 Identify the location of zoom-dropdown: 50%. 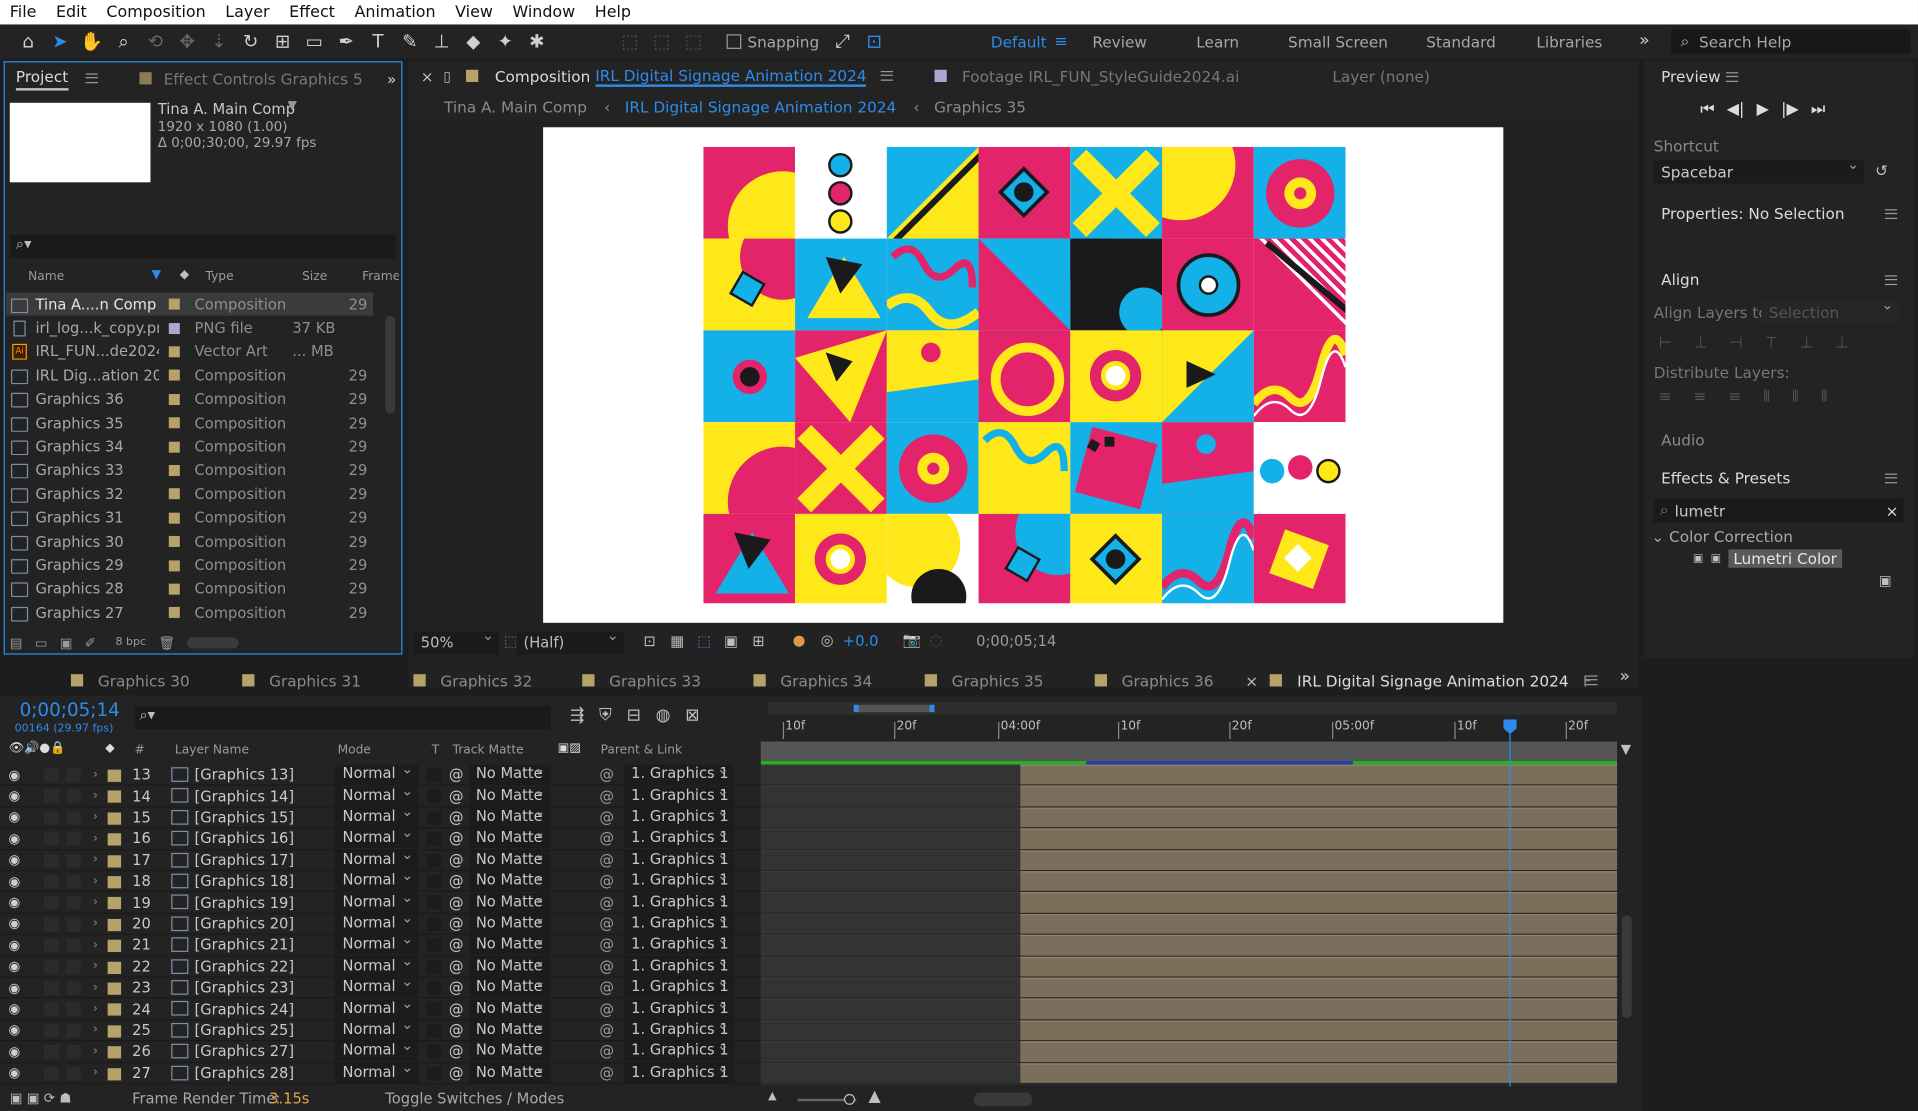
(456, 640).